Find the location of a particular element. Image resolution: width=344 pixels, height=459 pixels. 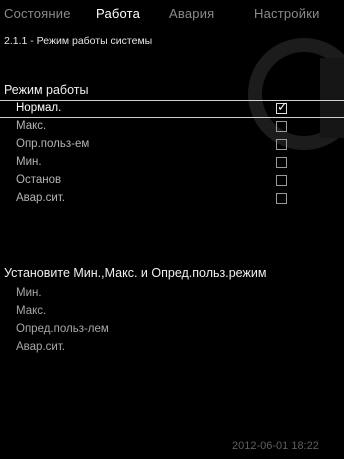

tab-operation: Работа is located at coordinates (118, 13).